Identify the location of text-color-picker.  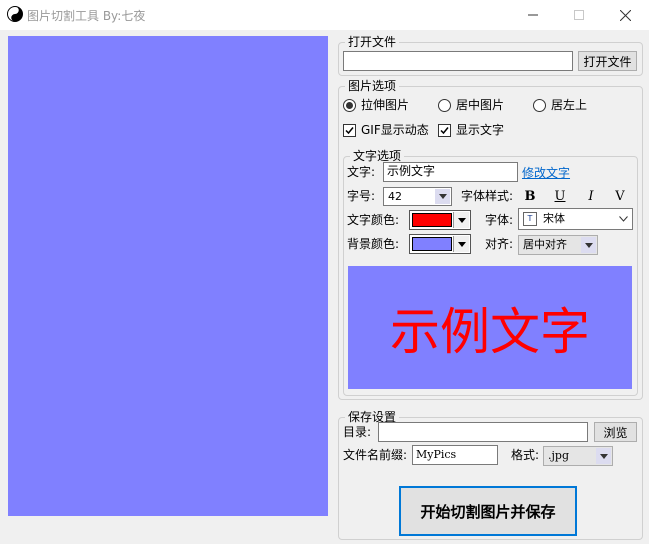
(440, 220).